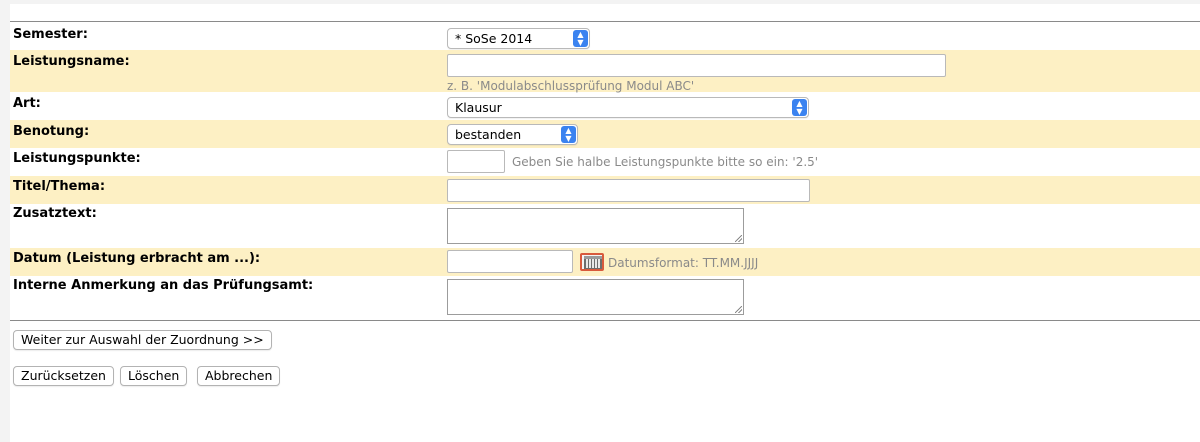  Describe the element at coordinates (605, 36) in the screenshot. I see `row-semester: Semester: * SoSe 2014 ▲ ▼` at that location.